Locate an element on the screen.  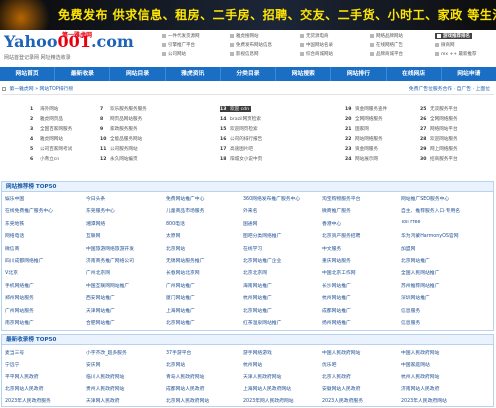
site-link: 800电话 is located at coordinates (204, 223).